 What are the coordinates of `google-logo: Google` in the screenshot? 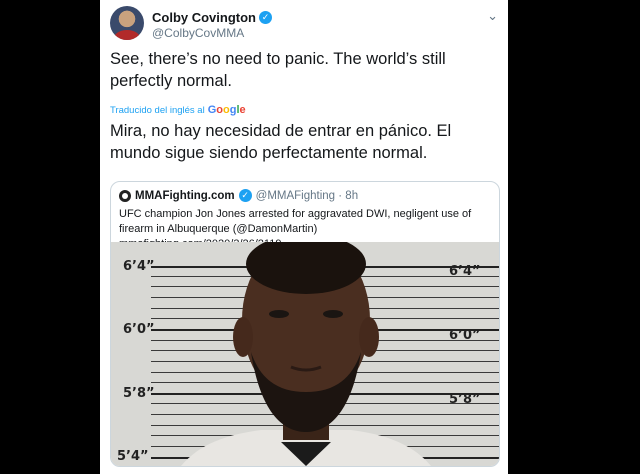 It's located at (226, 110).